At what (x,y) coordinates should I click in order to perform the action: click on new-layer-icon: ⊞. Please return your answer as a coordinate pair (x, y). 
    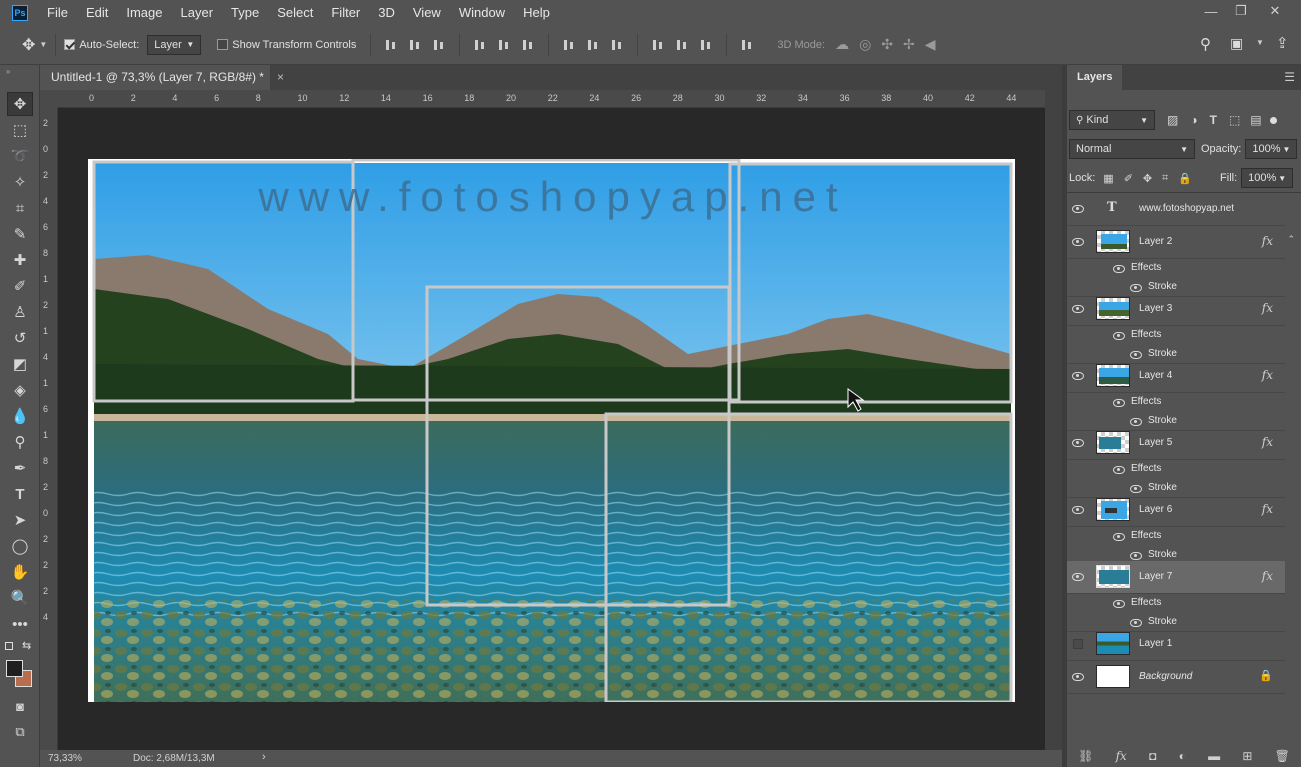
    Looking at the image, I should click on (1247, 756).